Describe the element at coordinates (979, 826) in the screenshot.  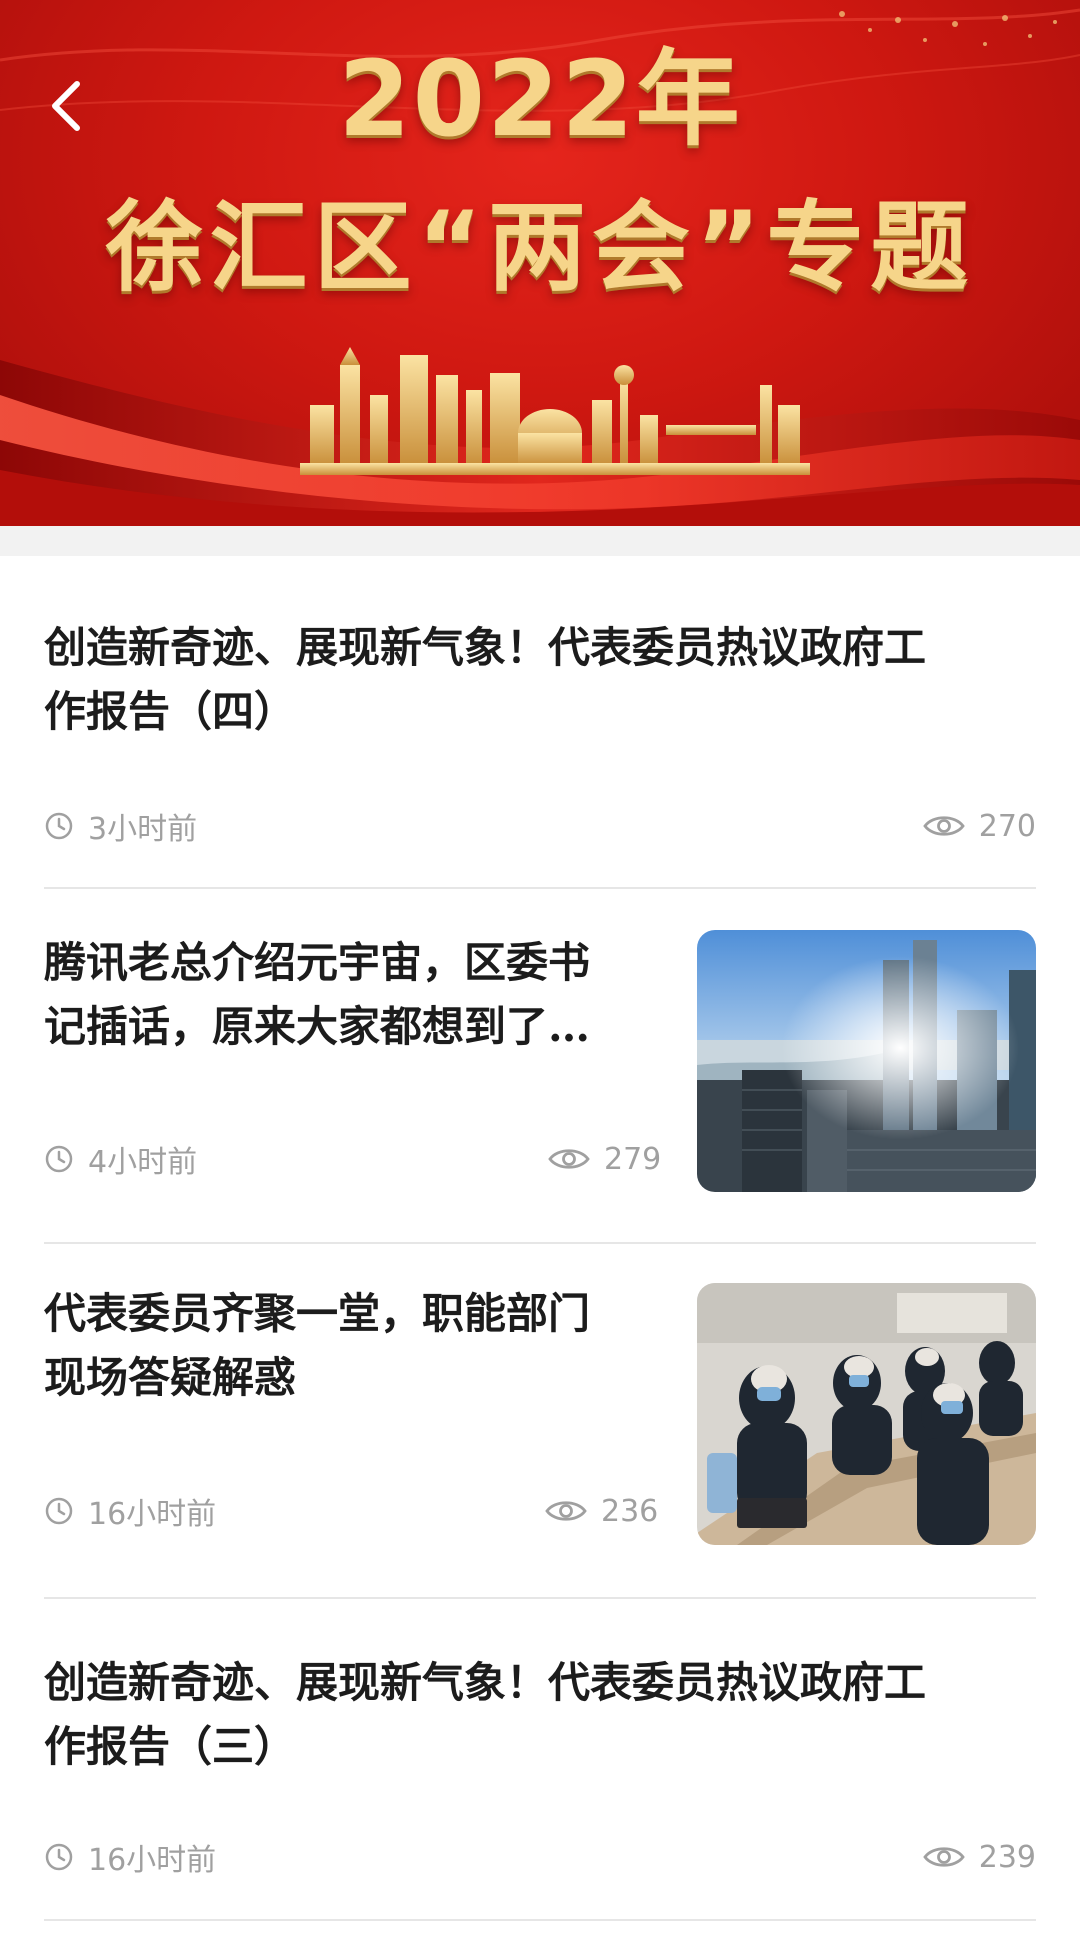
I see `view-count: 270` at that location.